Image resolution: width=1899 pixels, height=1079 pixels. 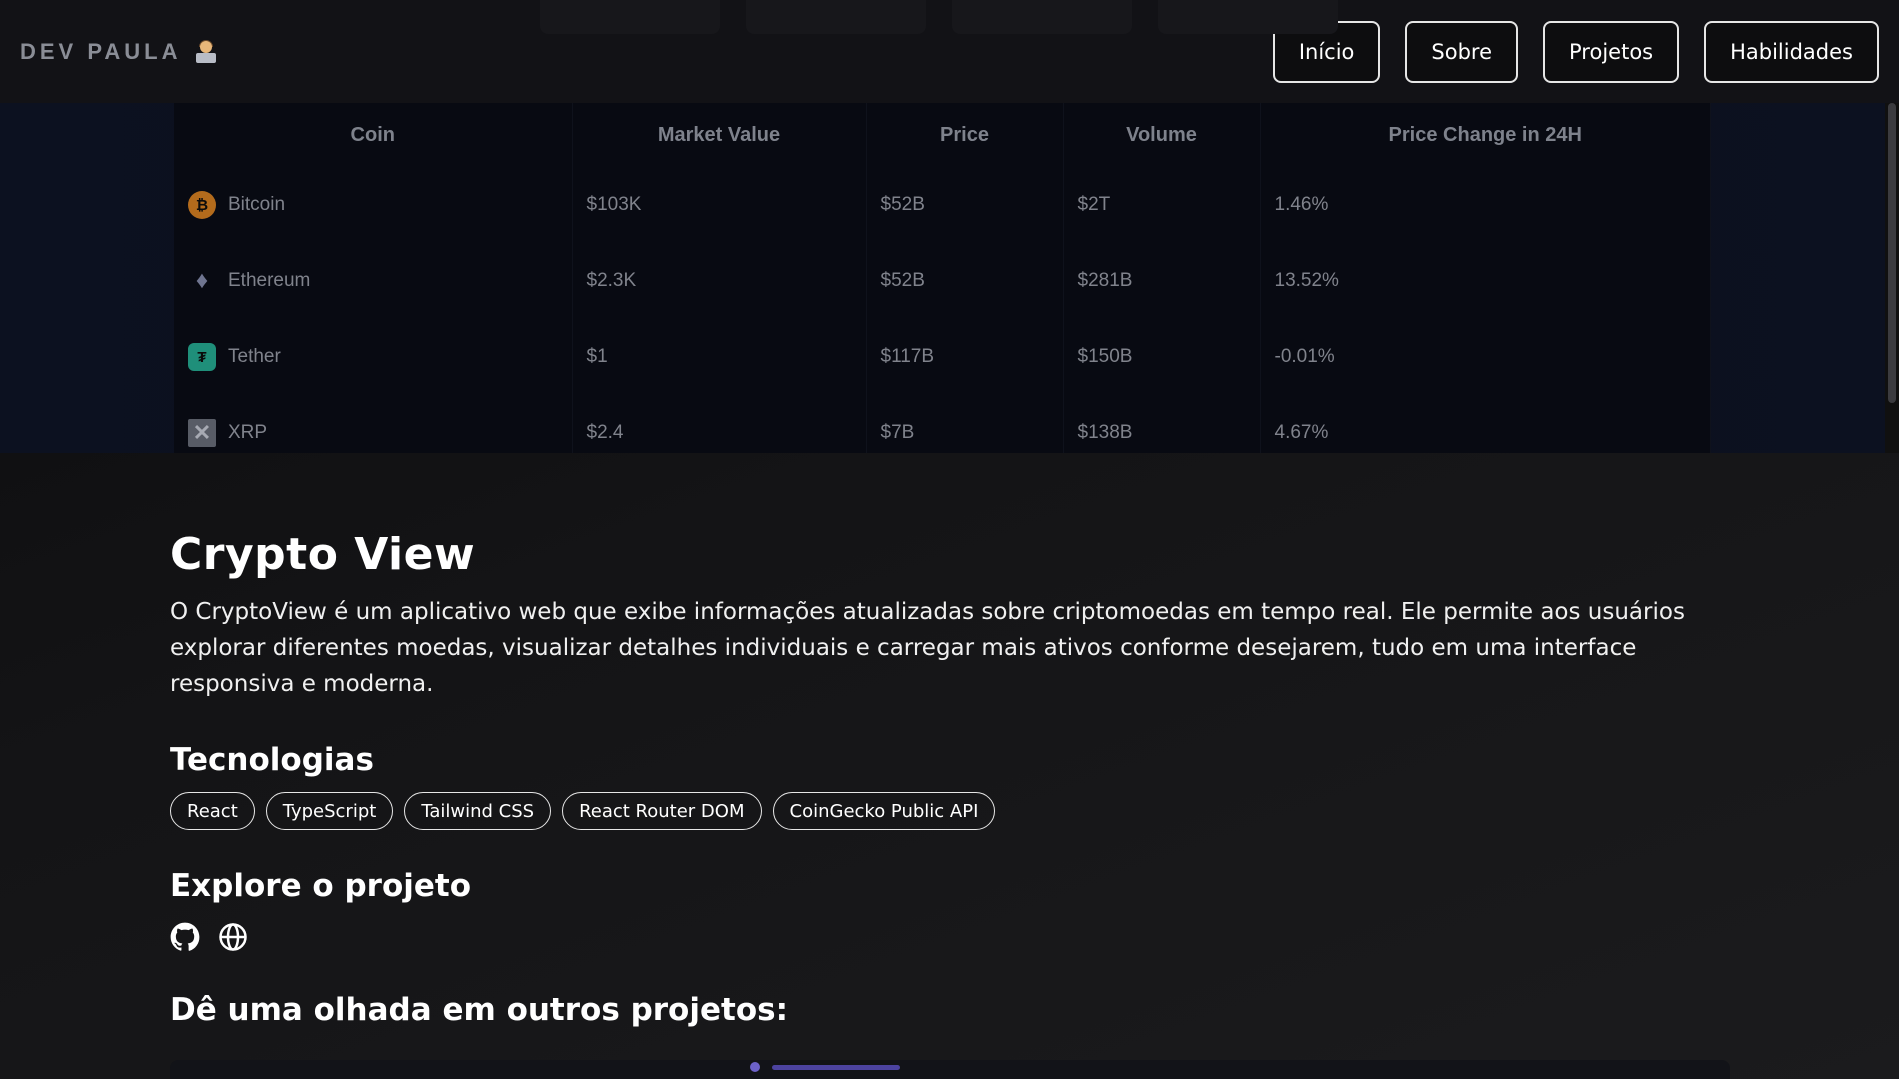 I want to click on tech-chip-coingecko: CoinGecko Public API, so click(x=884, y=811).